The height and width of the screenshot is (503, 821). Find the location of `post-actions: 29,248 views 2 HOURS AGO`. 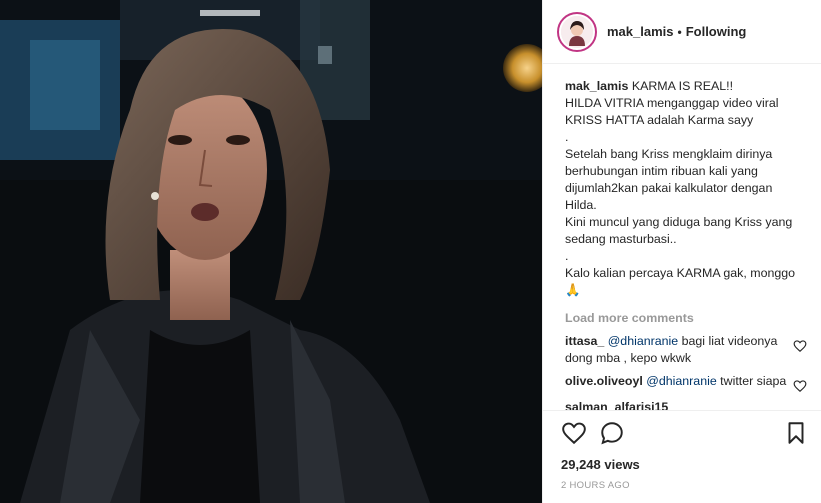

post-actions: 29,248 views 2 HOURS AGO is located at coordinates (682, 450).